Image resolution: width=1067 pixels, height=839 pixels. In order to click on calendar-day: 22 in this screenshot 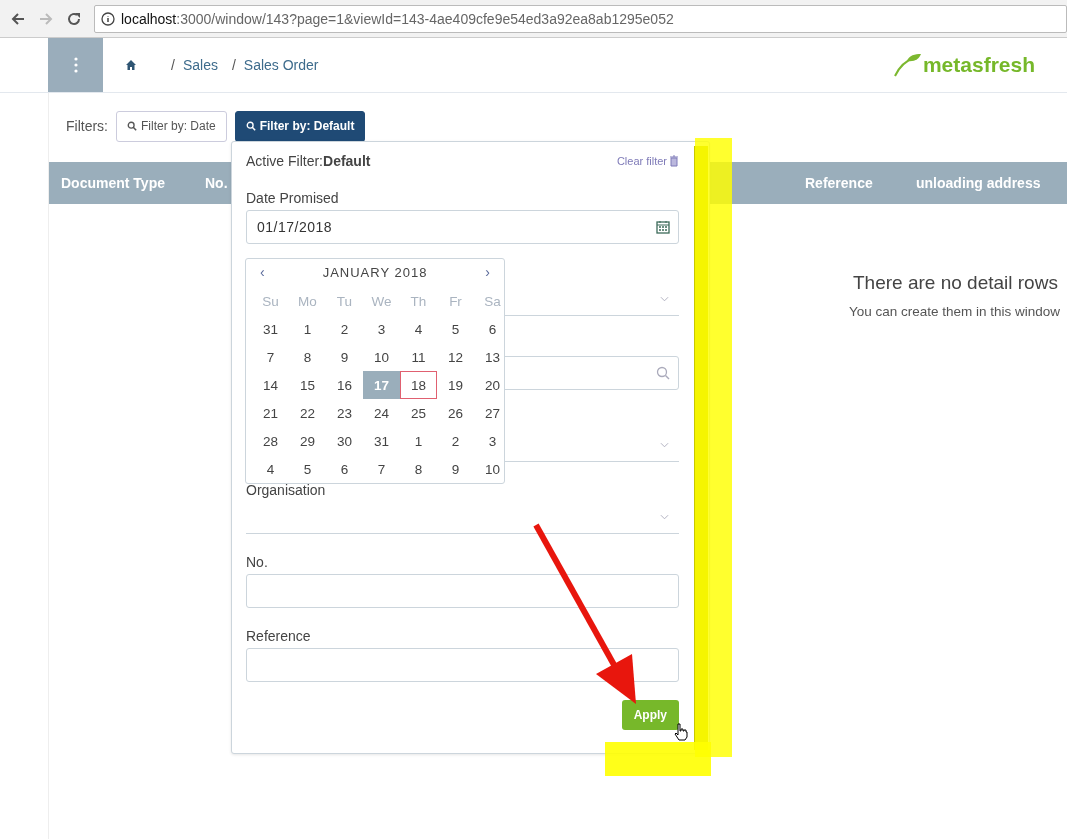, I will do `click(307, 413)`.